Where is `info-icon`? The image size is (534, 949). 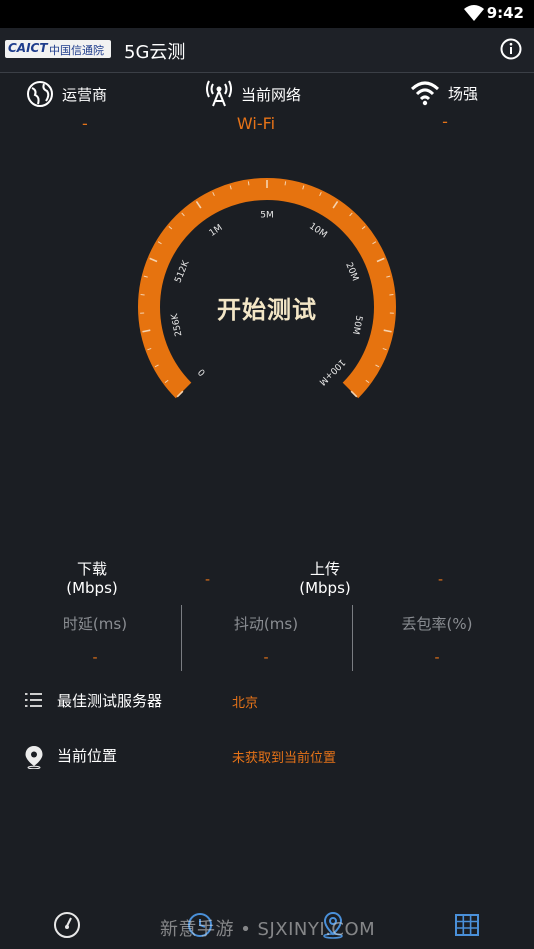
info-icon is located at coordinates (511, 49).